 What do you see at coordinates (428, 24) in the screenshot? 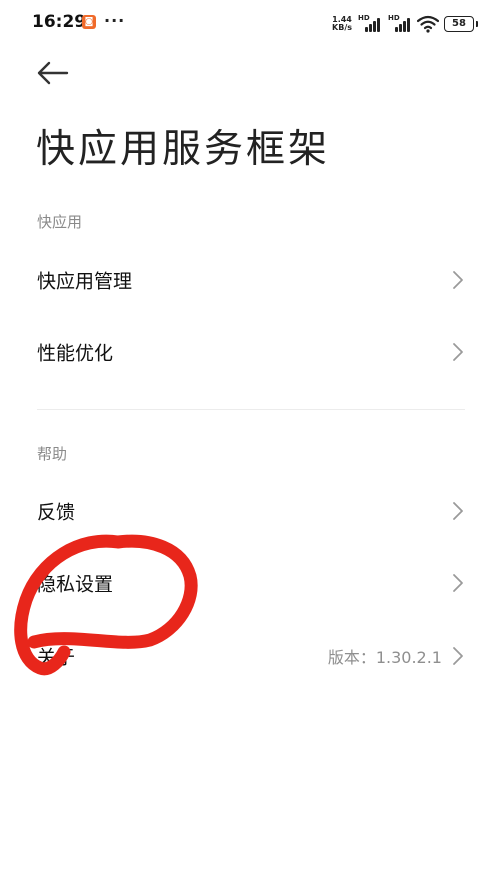
I see `wifi-icon` at bounding box center [428, 24].